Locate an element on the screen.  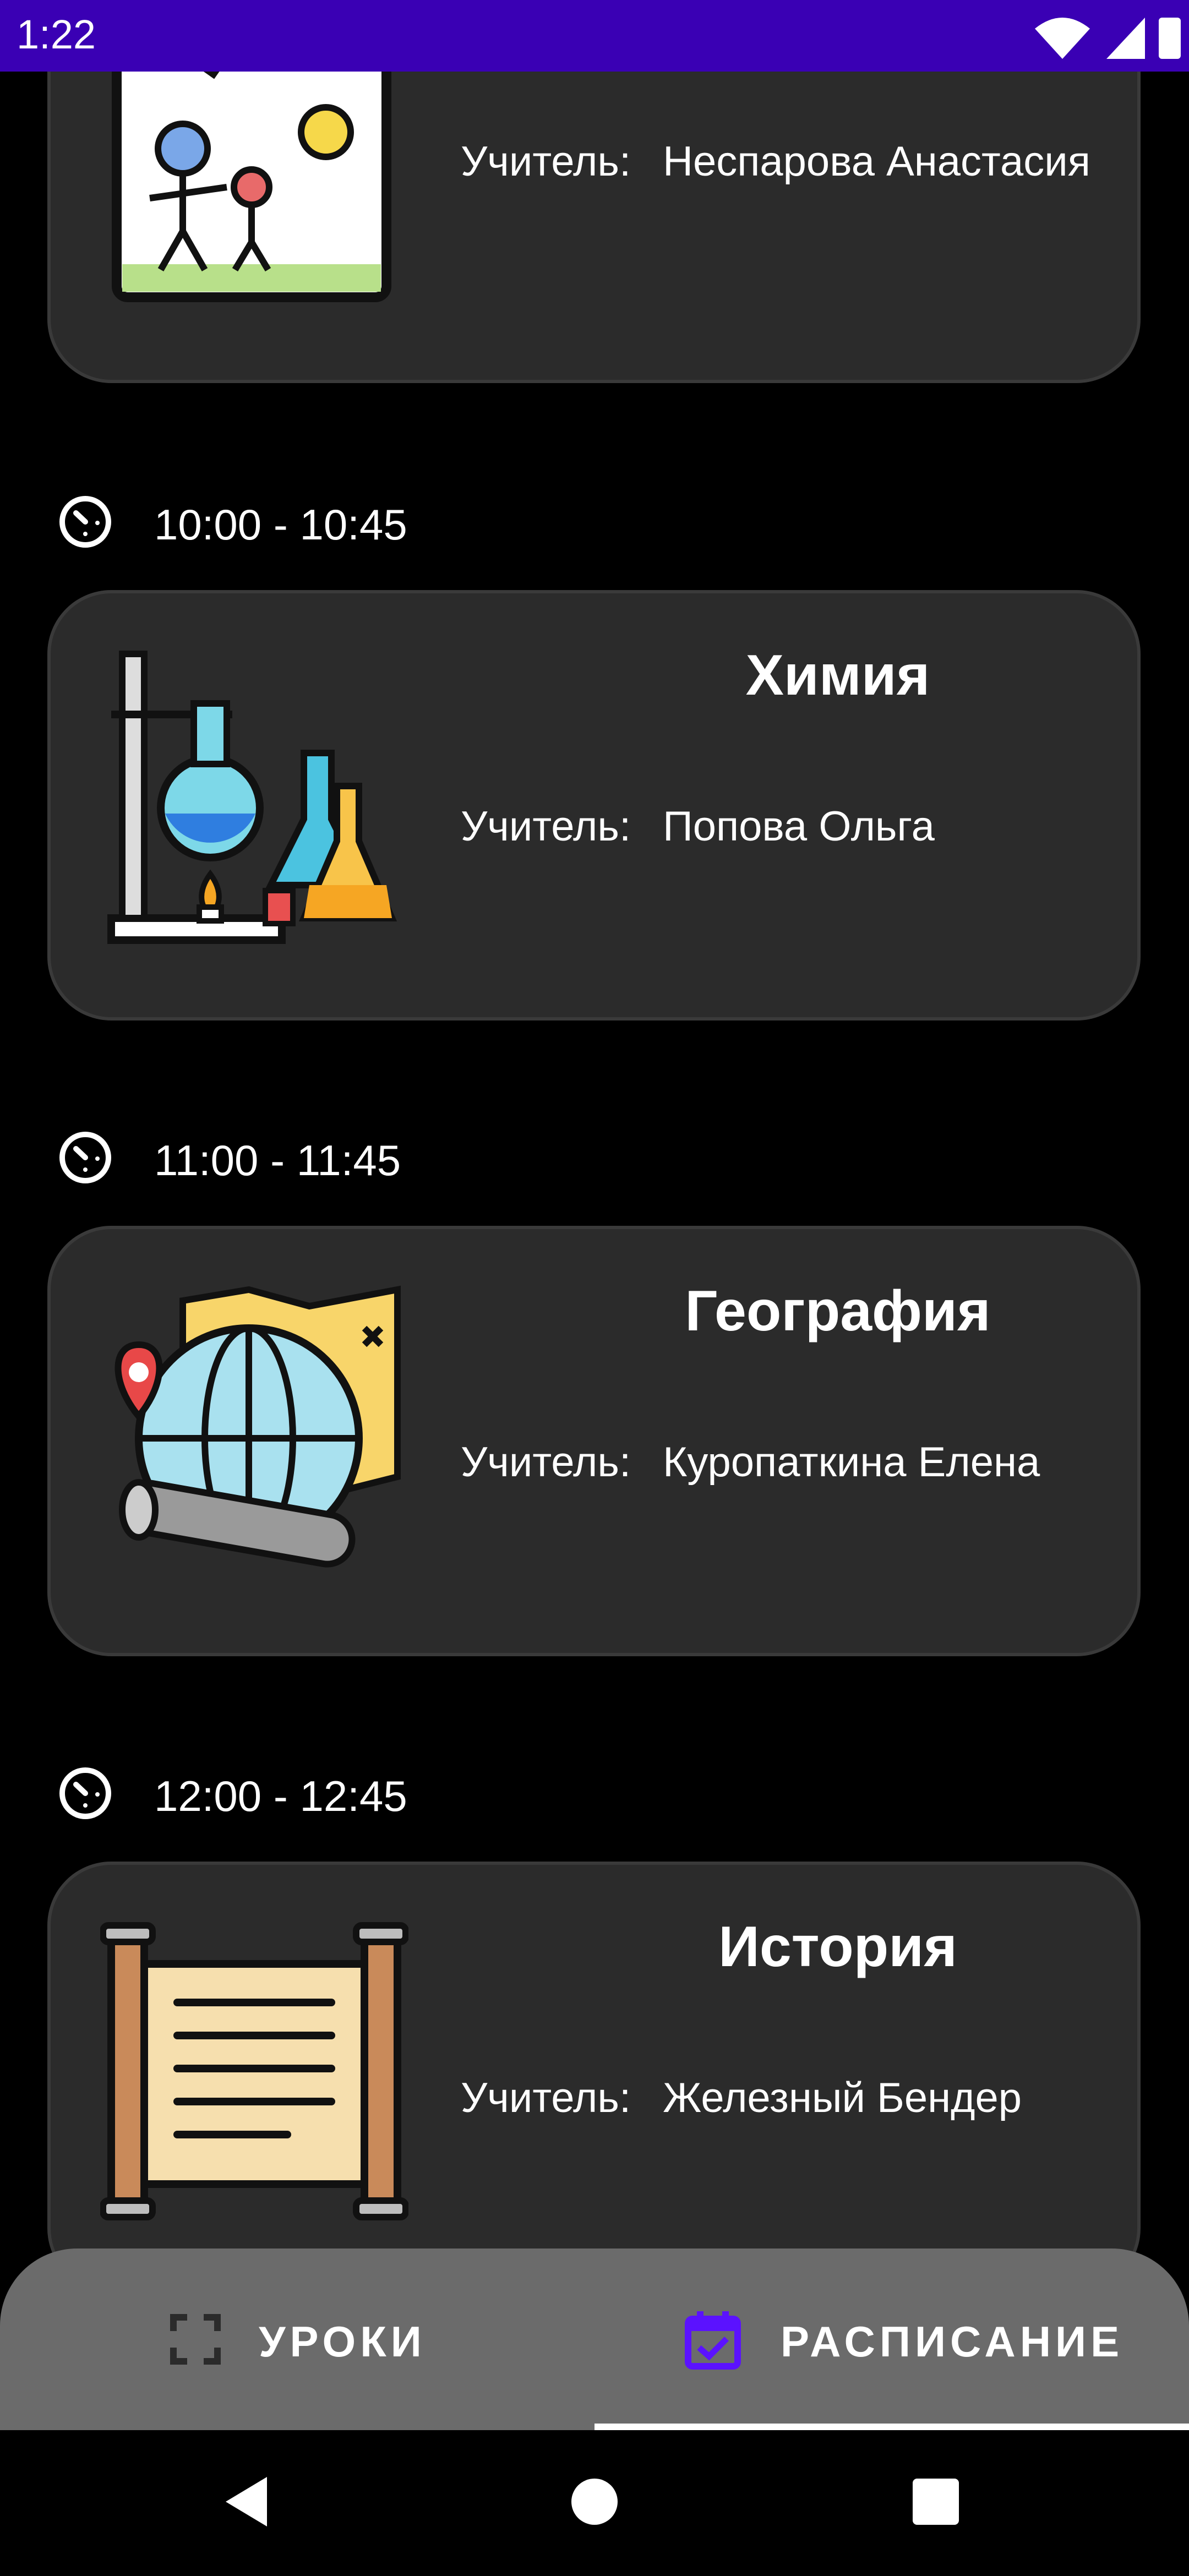
home-icon is located at coordinates (594, 2502).